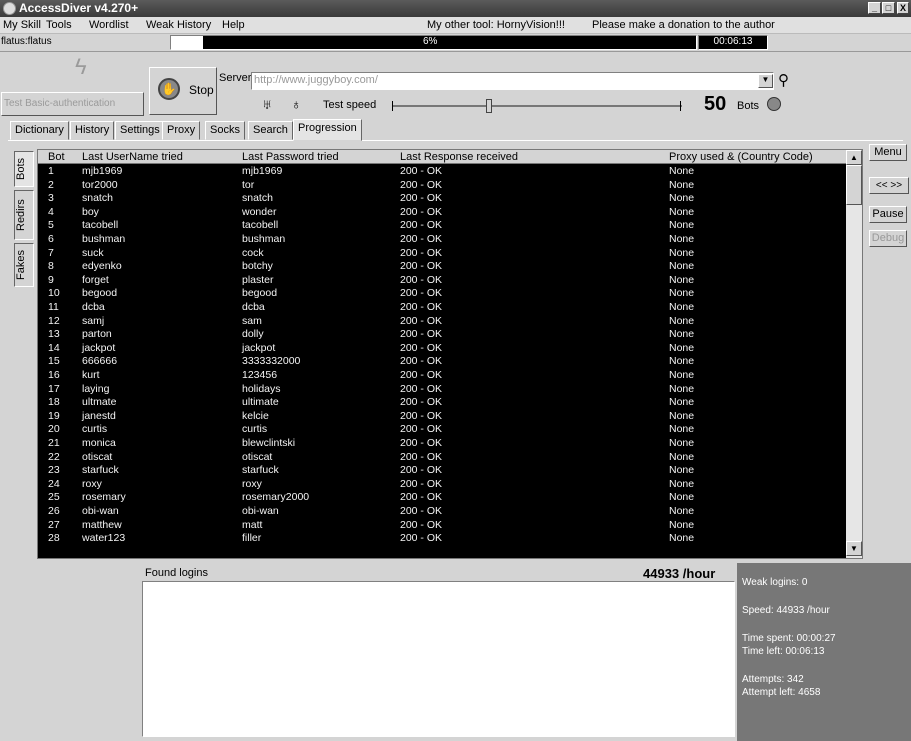  I want to click on header-username: Last UserName tried, so click(132, 157).